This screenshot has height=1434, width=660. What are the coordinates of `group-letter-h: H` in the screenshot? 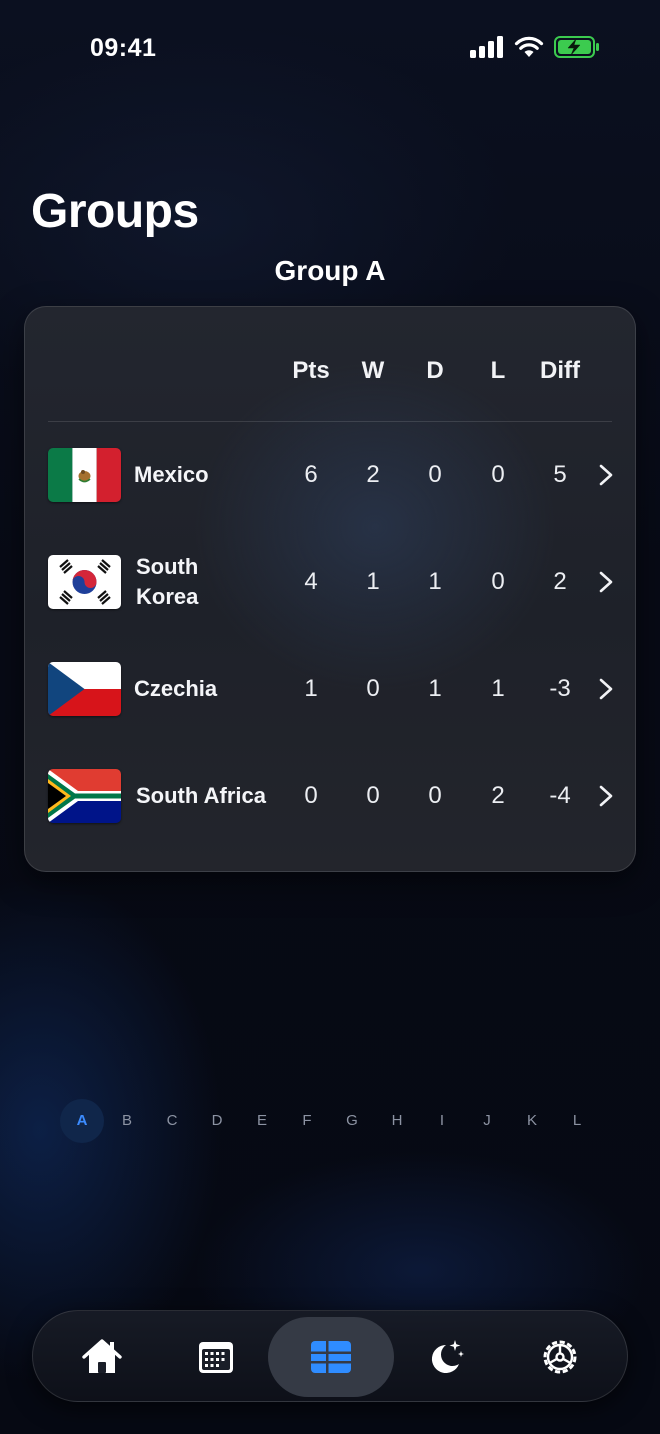 It's located at (397, 1121).